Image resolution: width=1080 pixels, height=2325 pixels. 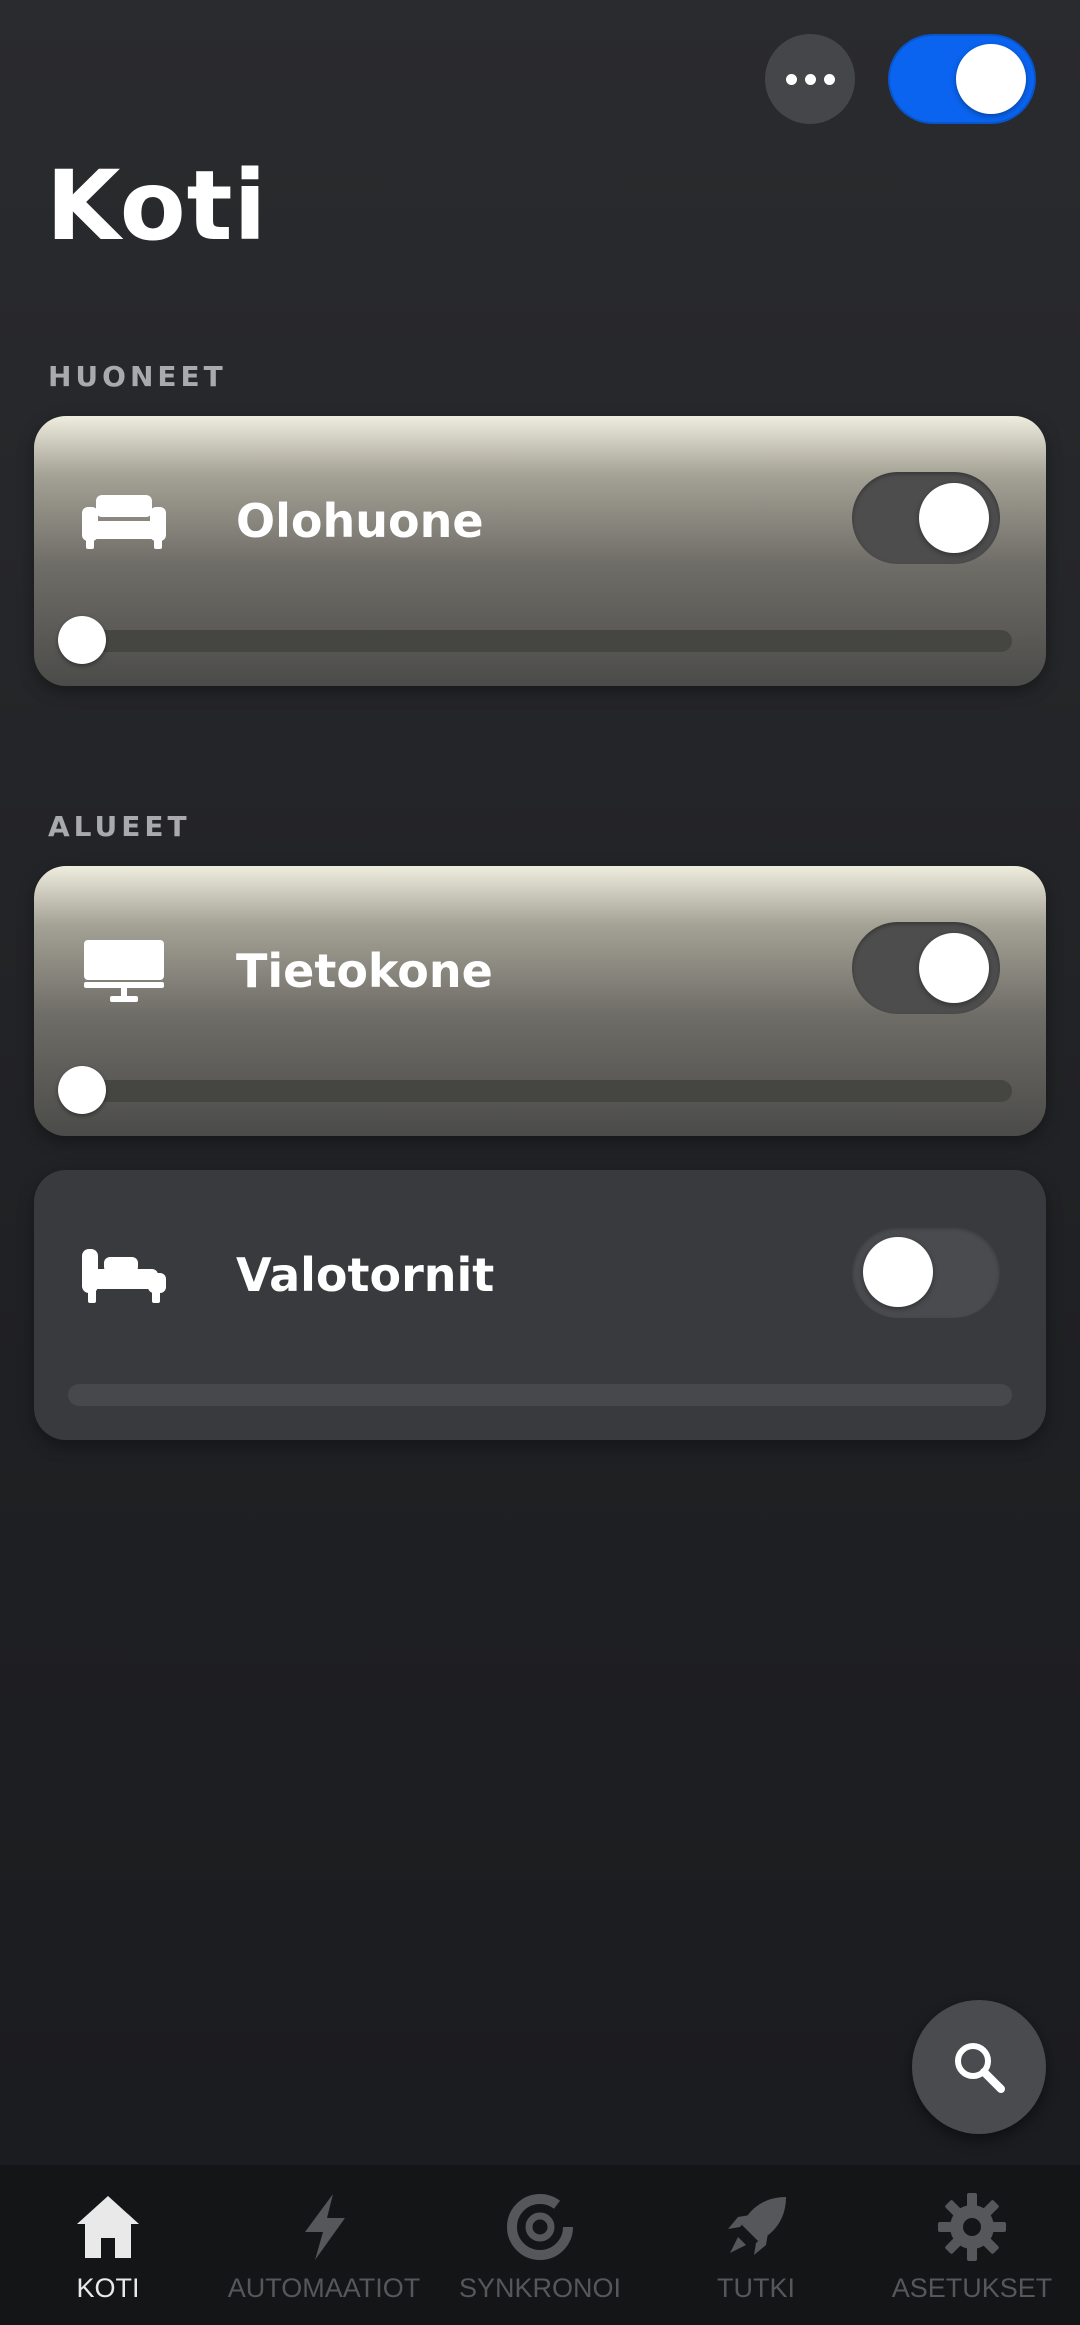 I want to click on room-name: Olohuone, so click(x=360, y=521).